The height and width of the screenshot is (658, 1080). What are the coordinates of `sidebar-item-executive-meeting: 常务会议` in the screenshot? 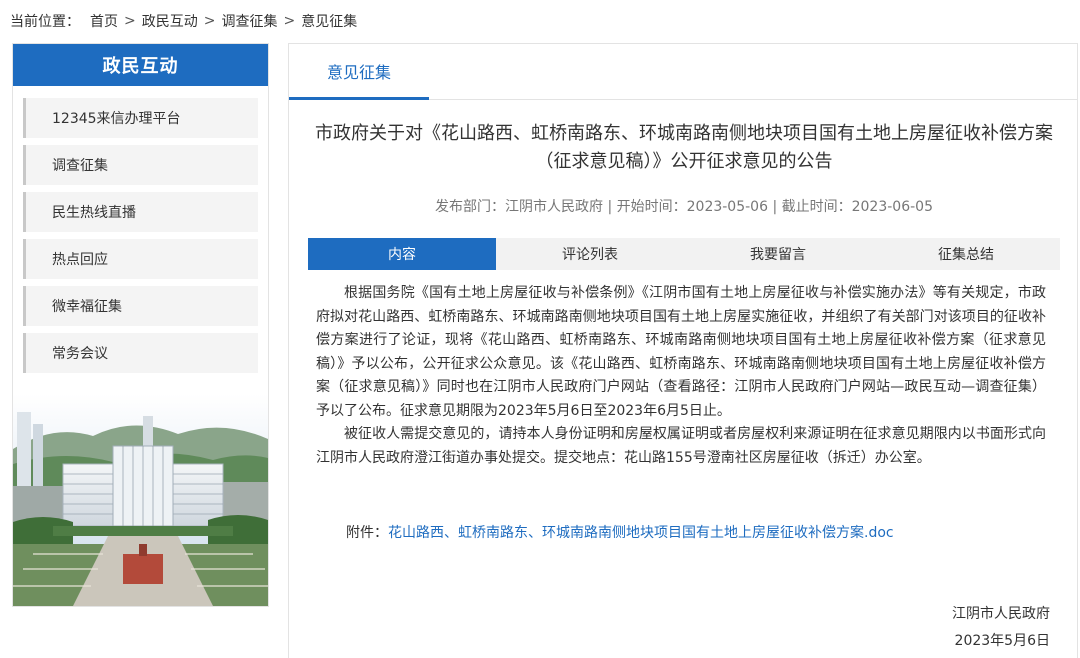 It's located at (140, 353).